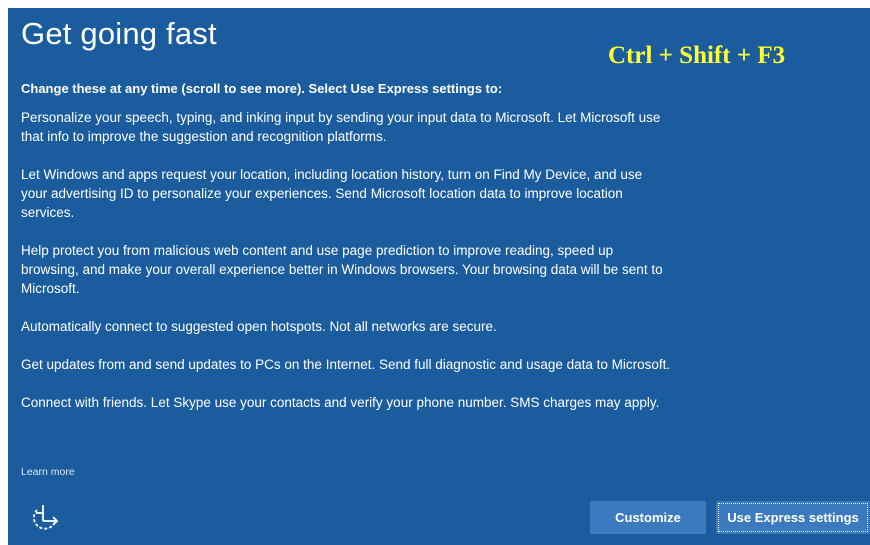 The height and width of the screenshot is (545, 870). Describe the element at coordinates (119, 33) in the screenshot. I see `page-title: Get going fast` at that location.